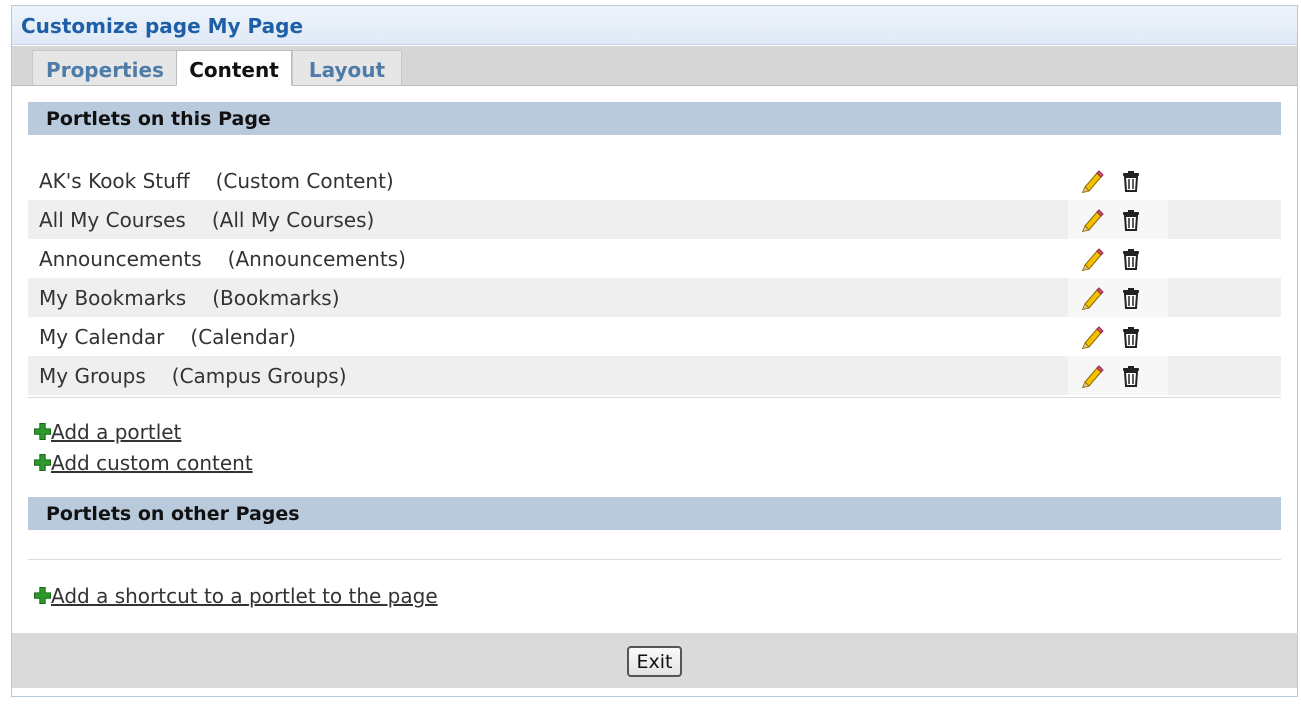 This screenshot has width=1301, height=706. I want to click on portlet-title: My Groups, so click(92, 376).